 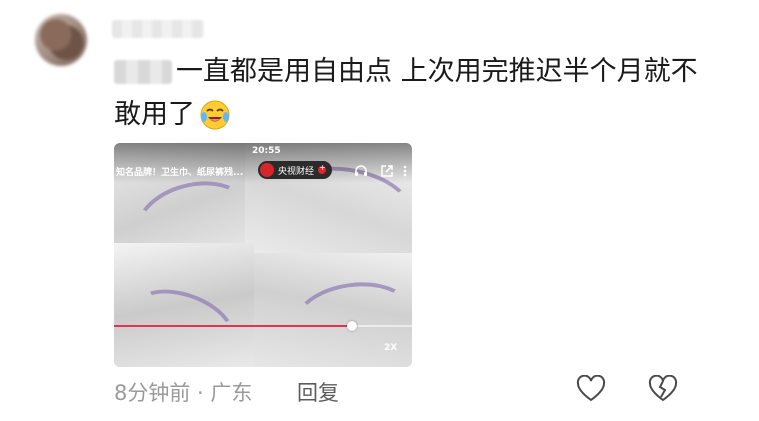 What do you see at coordinates (318, 392) in the screenshot?
I see `reply-button: 回复` at bounding box center [318, 392].